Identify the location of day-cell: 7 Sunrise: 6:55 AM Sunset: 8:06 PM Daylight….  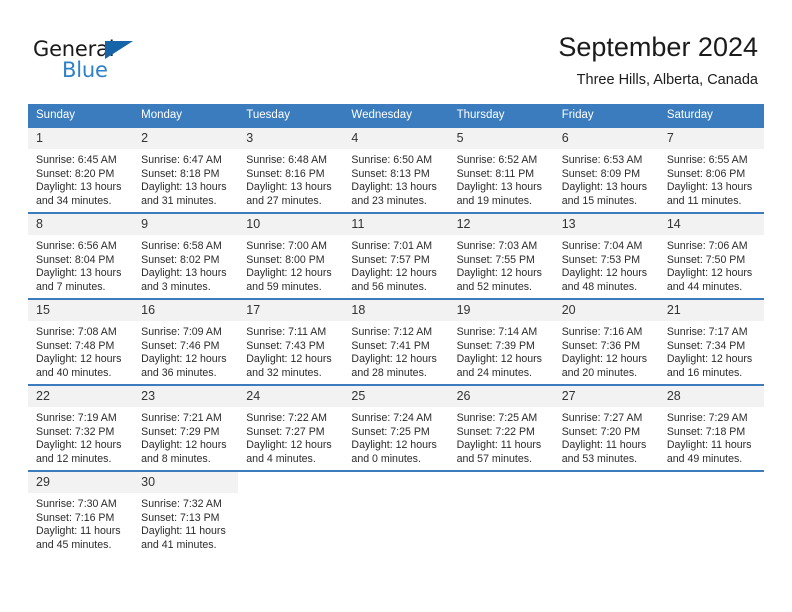
(711, 169).